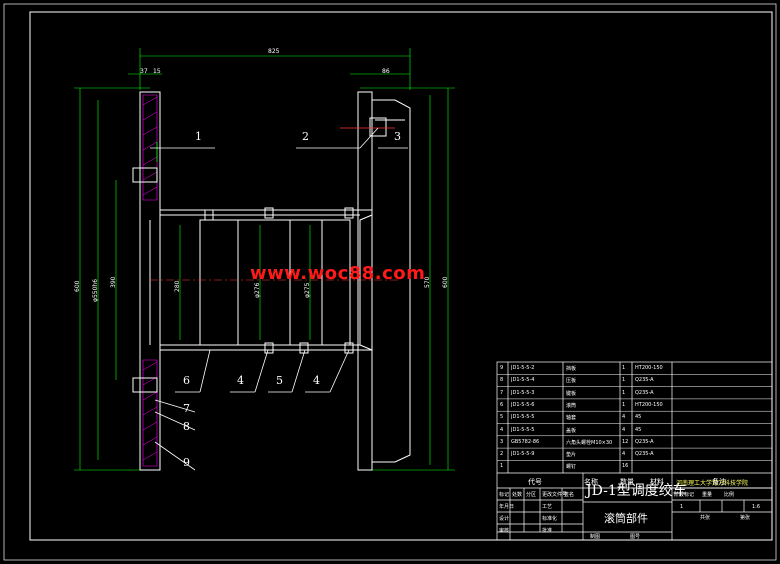 The image size is (780, 564). What do you see at coordinates (547, 531) in the screenshot?
I see `title-block-label: 批准` at bounding box center [547, 531].